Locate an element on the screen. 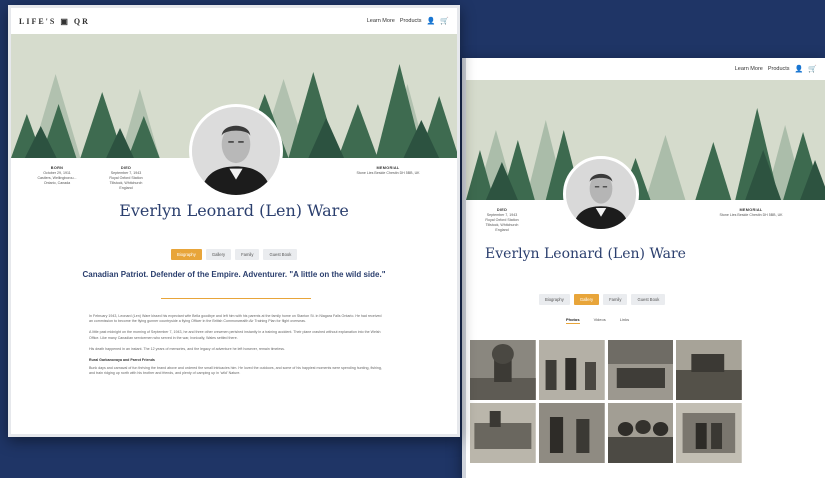 The height and width of the screenshot is (478, 825). subtab-videos: Videos is located at coordinates (600, 320).